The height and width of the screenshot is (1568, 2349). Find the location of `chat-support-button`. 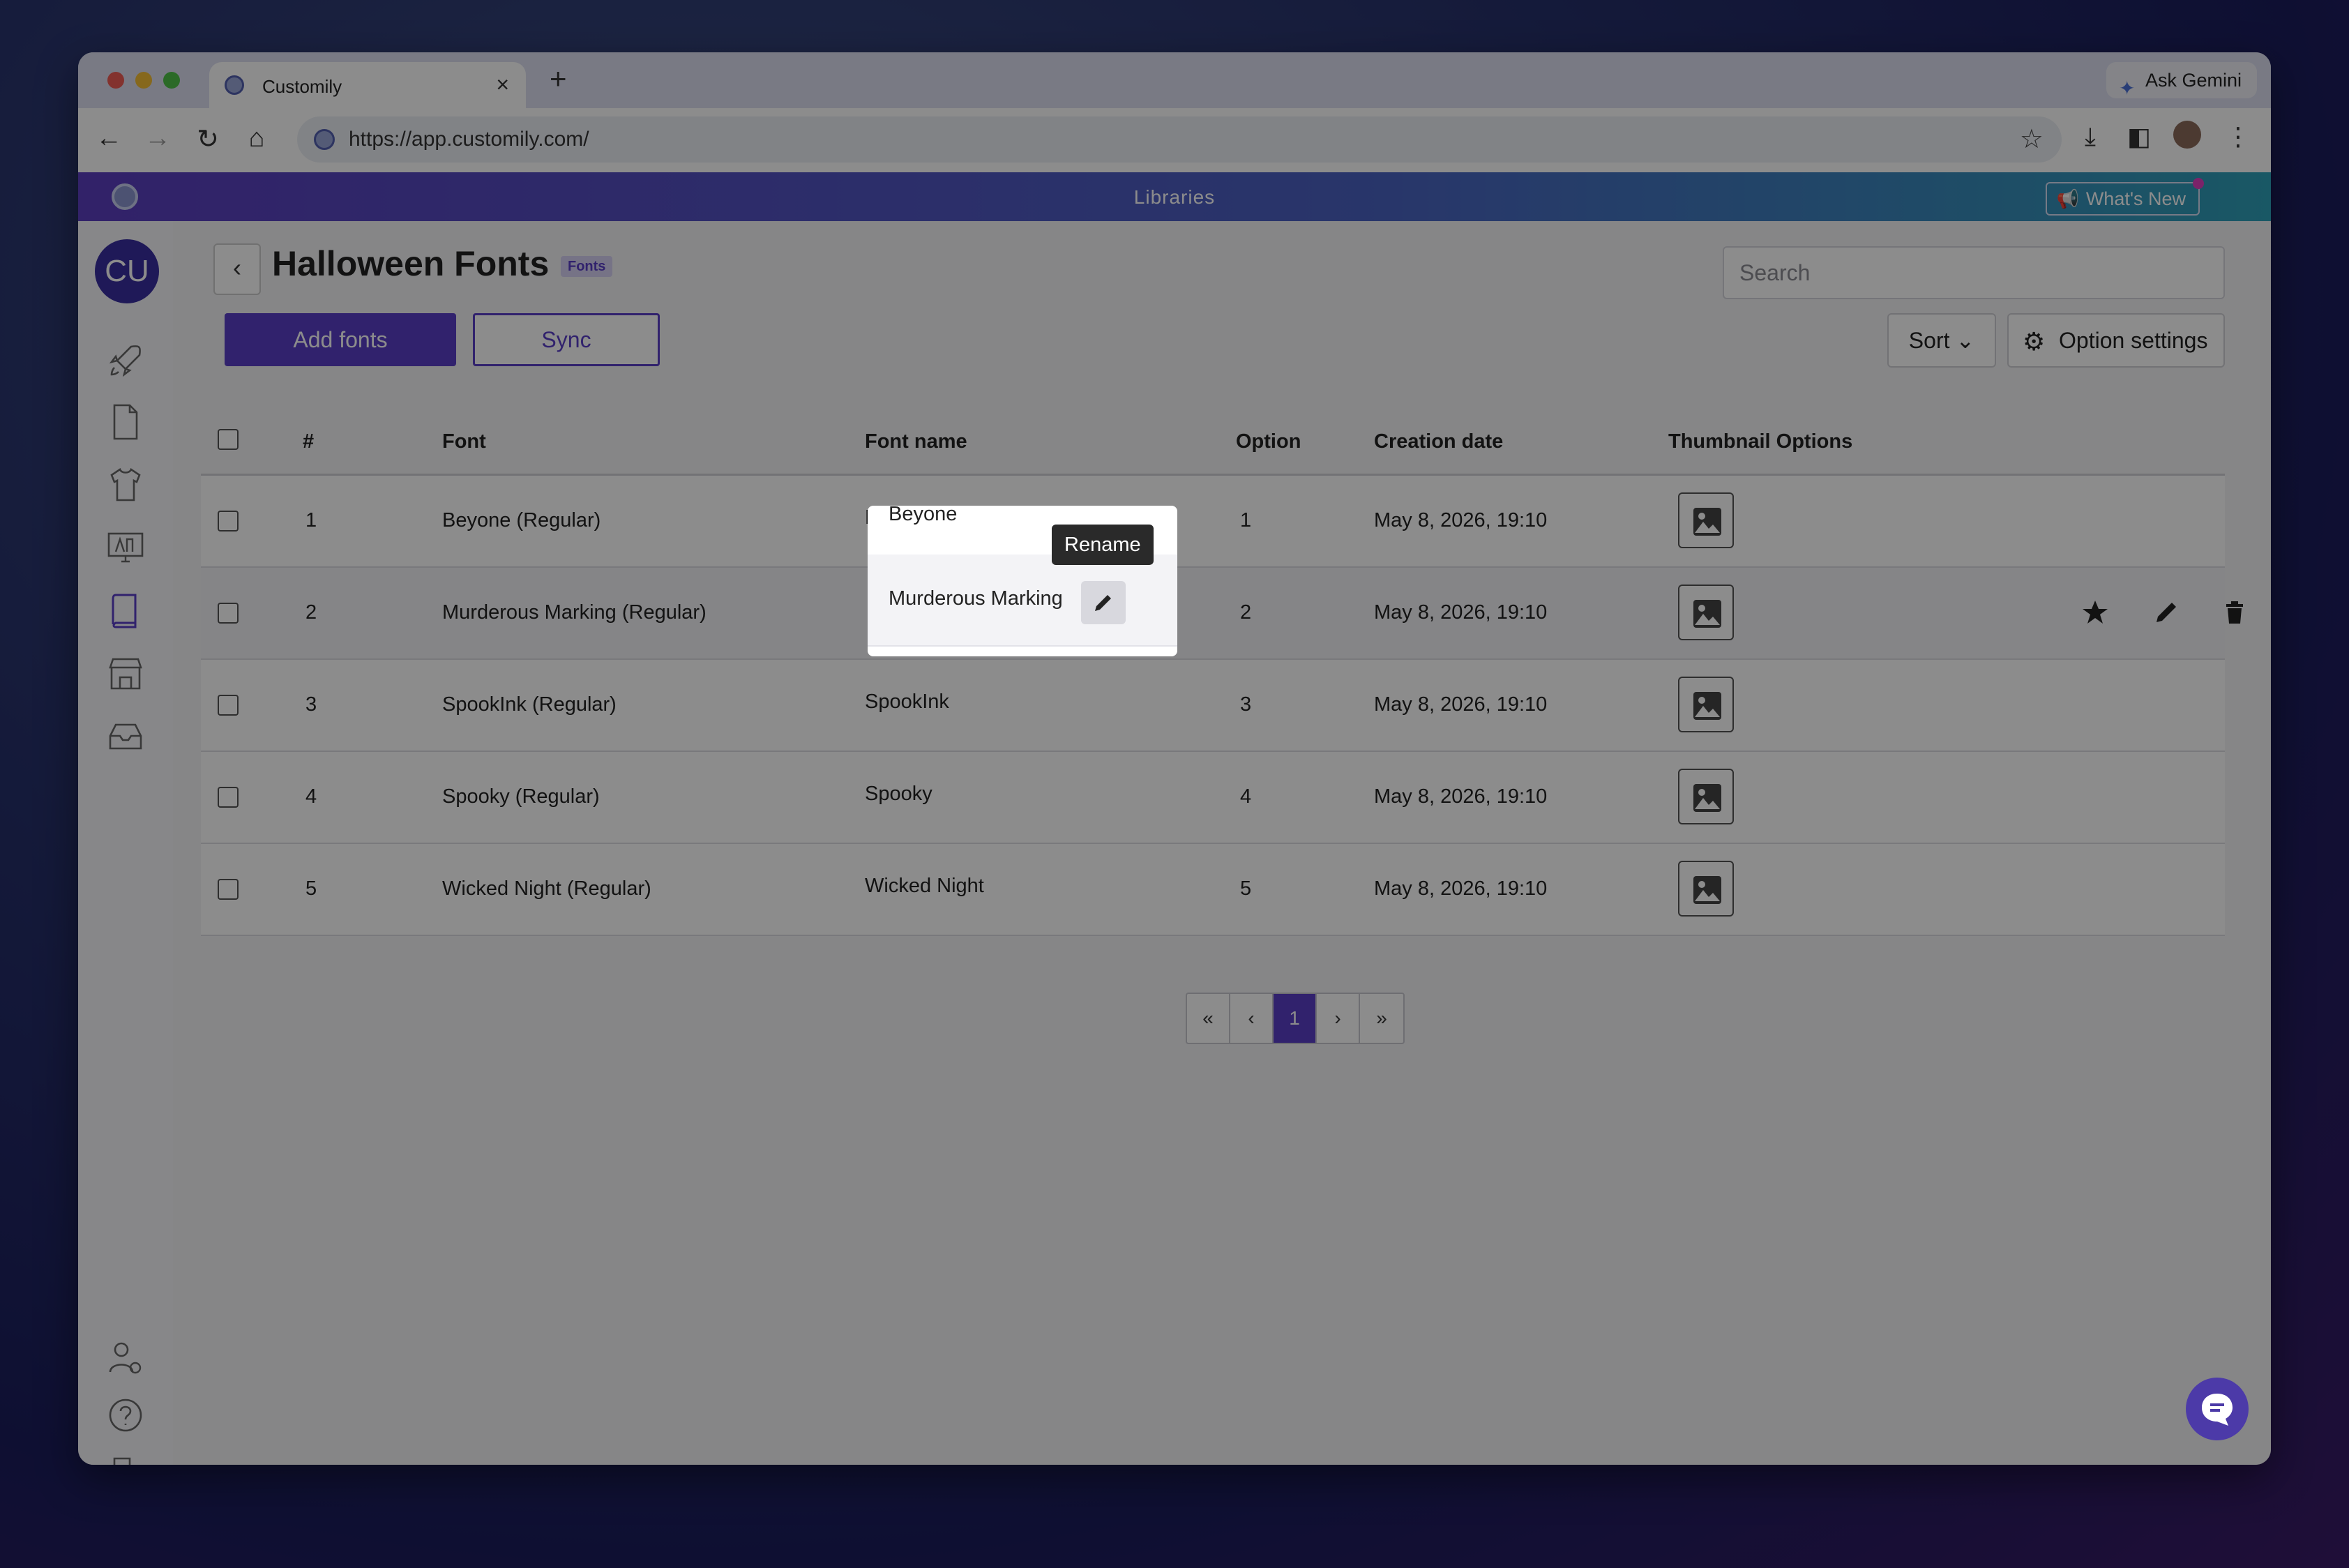

chat-support-button is located at coordinates (2217, 1409).